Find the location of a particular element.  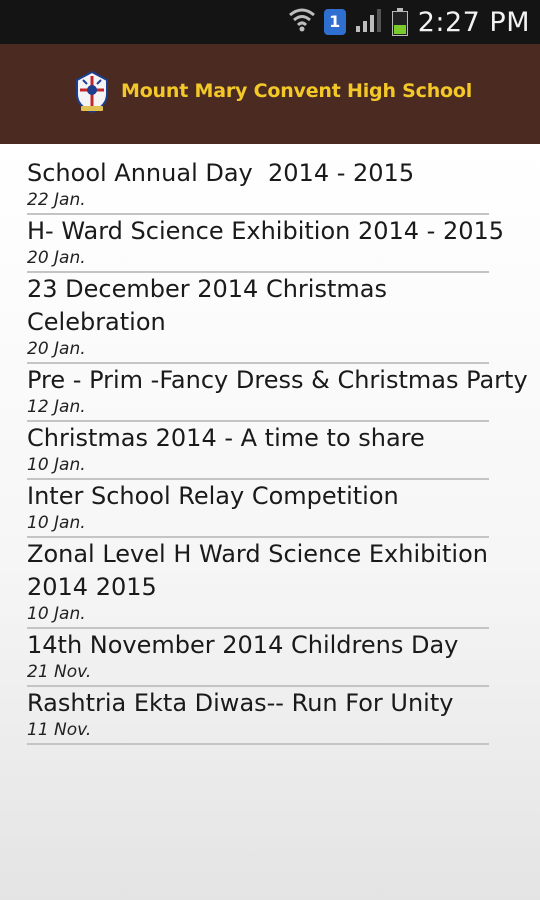

news-title: Inter School Relay Competition is located at coordinates (213, 496).